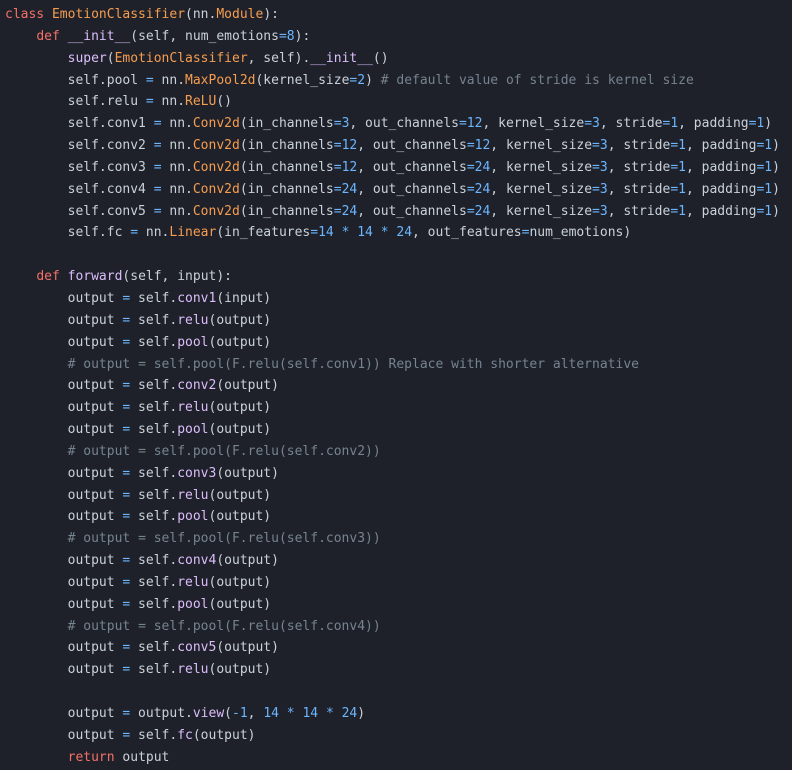  Describe the element at coordinates (197, 473) in the screenshot. I see `function-token: conv3` at that location.